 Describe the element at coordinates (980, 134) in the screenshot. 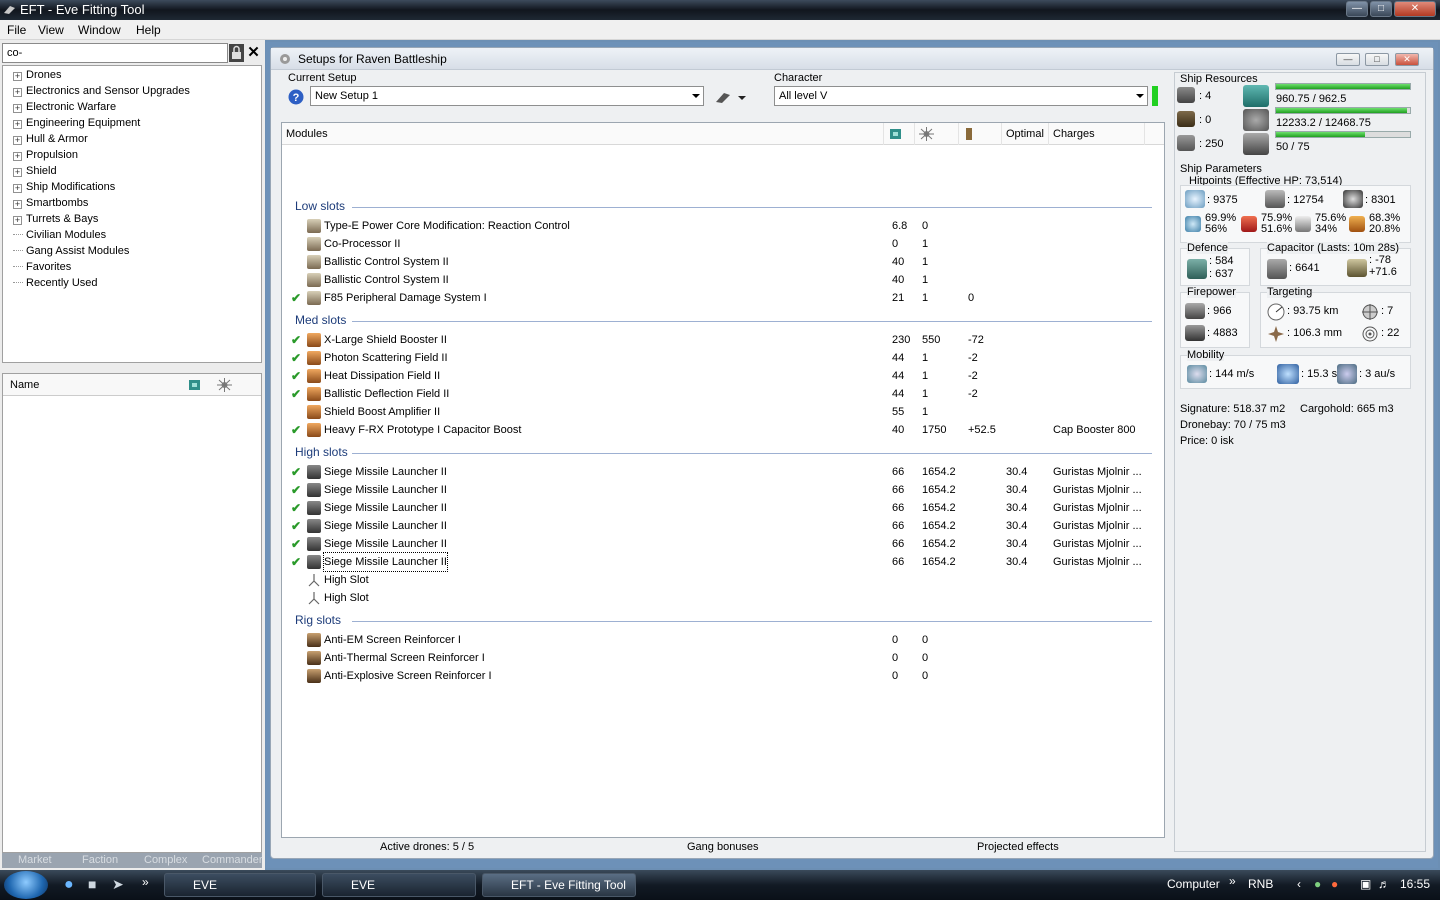

I see `capacitor-column-header` at that location.